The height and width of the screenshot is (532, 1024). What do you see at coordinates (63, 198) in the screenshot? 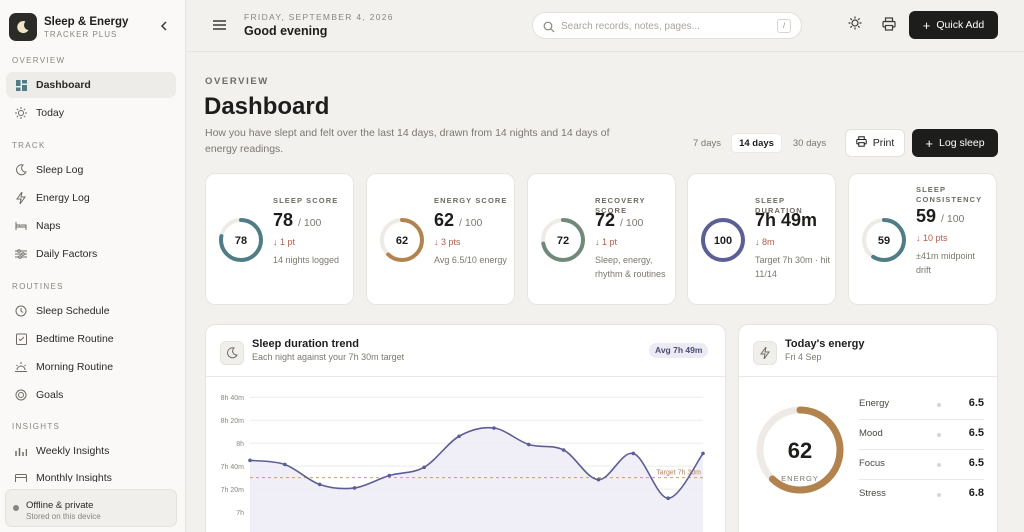
I see `sidebar-item-label: Energy Log` at bounding box center [63, 198].